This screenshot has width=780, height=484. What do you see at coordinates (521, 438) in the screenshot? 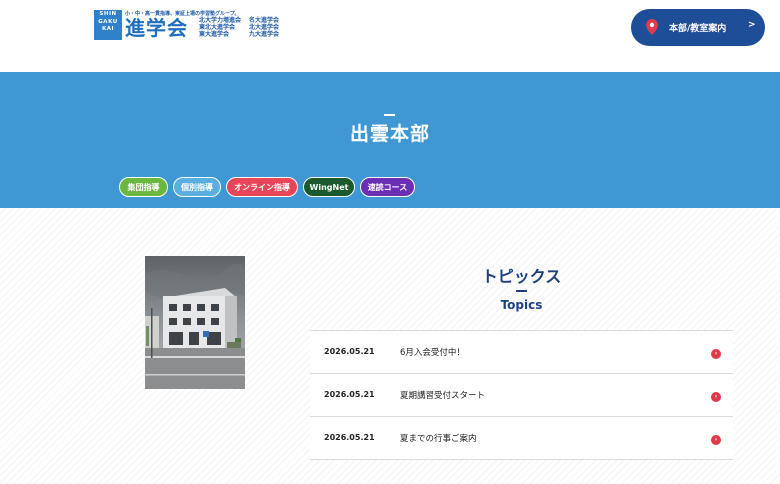
I see `topic-row: 2026.05.21 夏までの行事ご案内 ›` at bounding box center [521, 438].